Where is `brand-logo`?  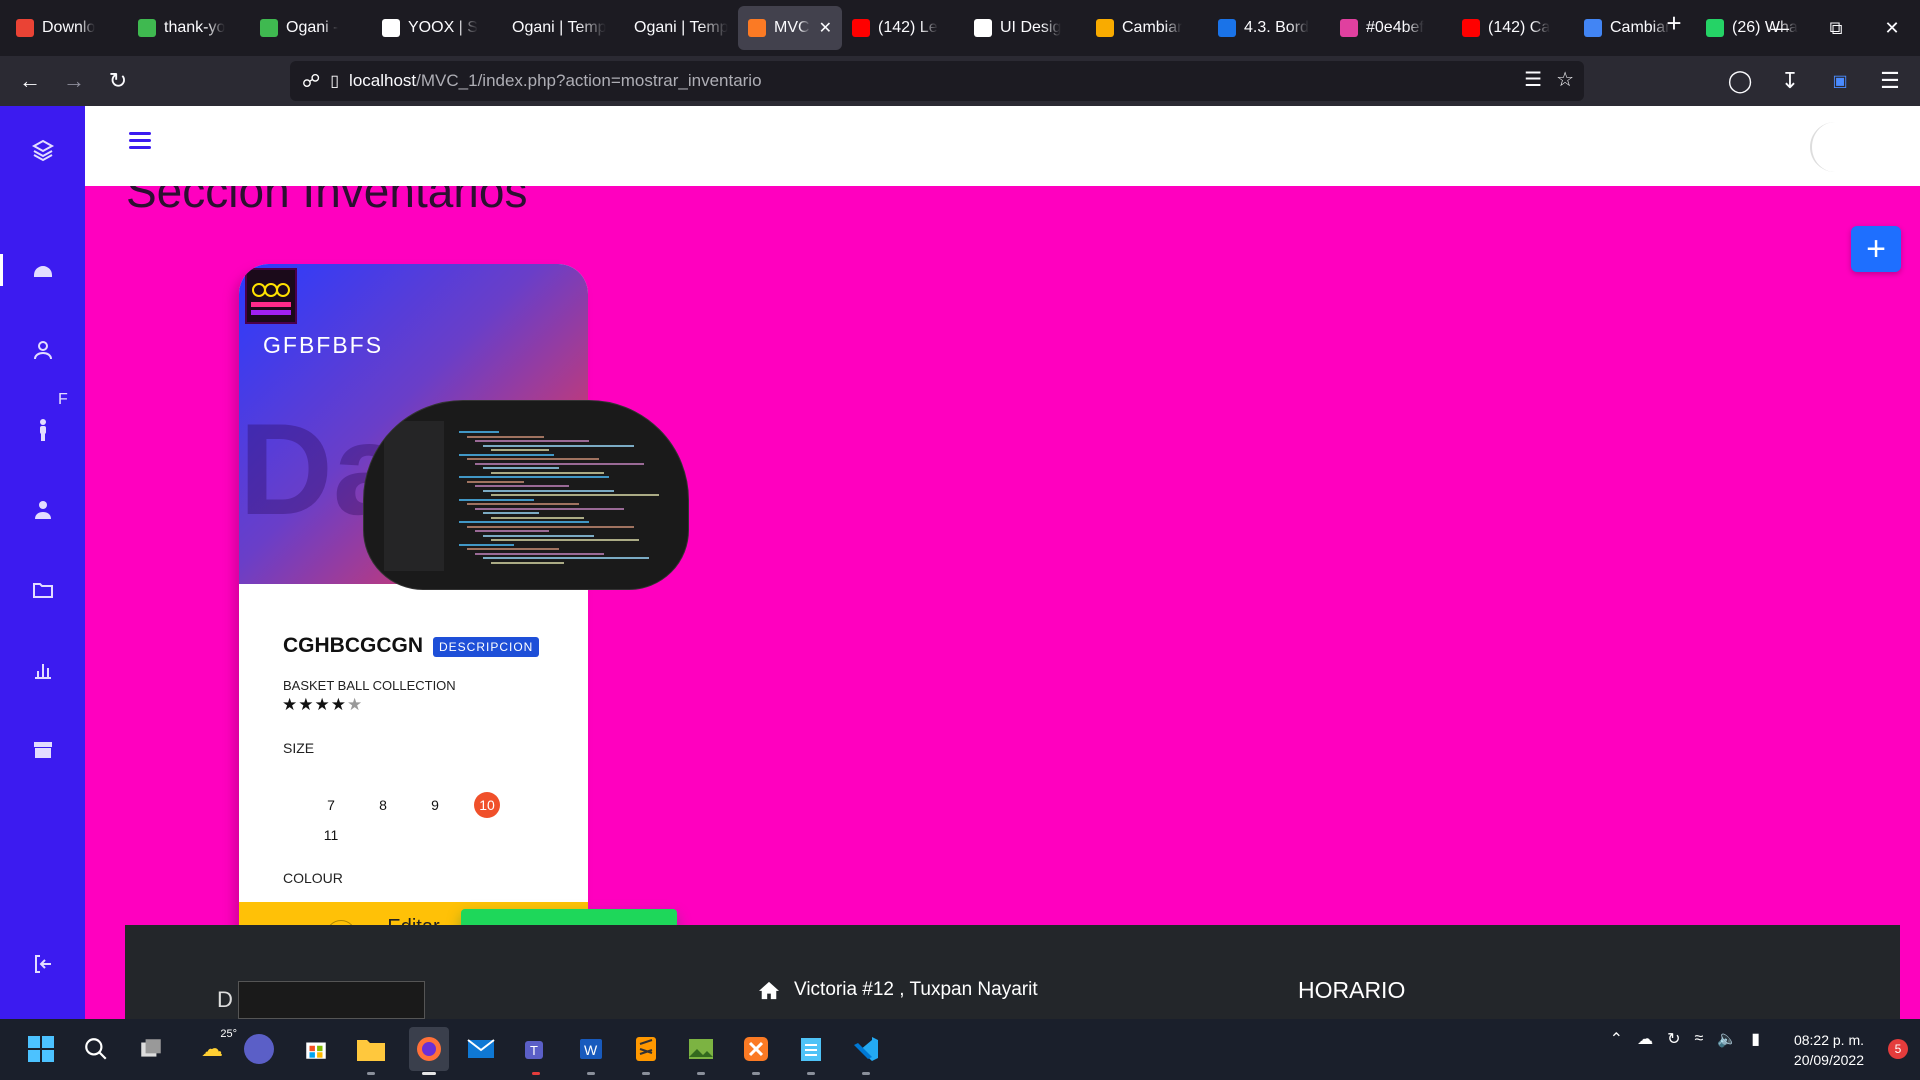 brand-logo is located at coordinates (271, 296).